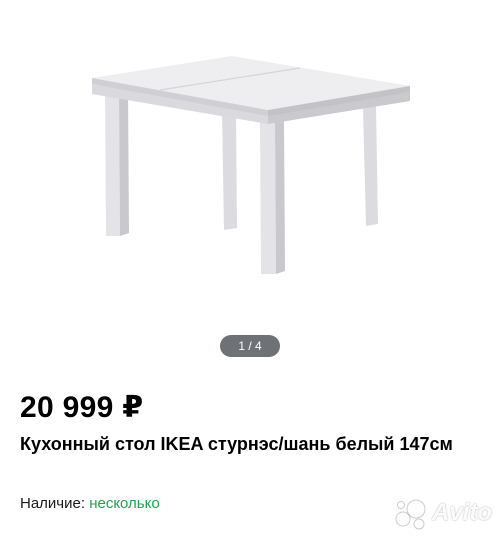 Image resolution: width=500 pixels, height=540 pixels. I want to click on availability-label: Наличие:, so click(53, 503).